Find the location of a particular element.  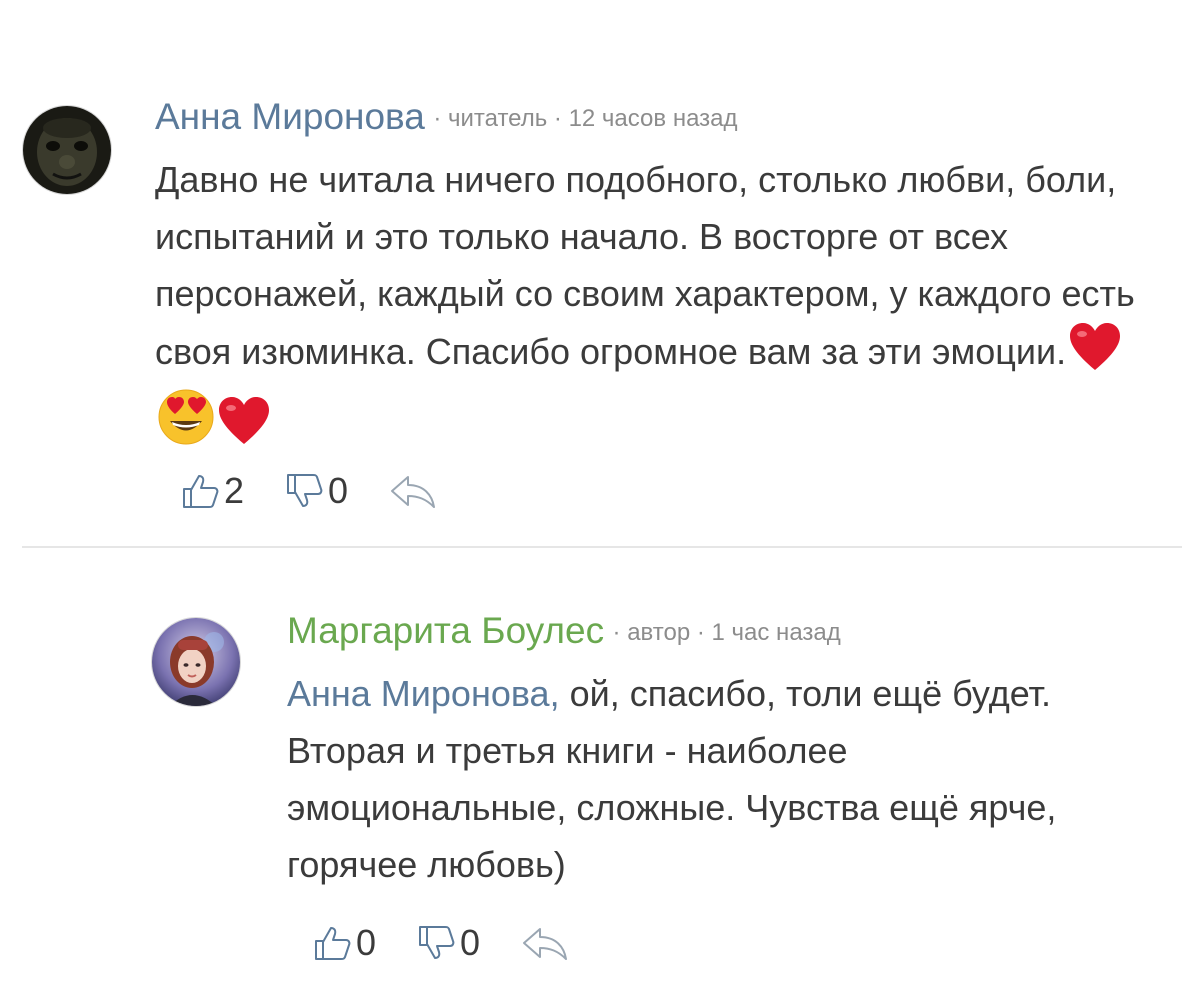

comment-actions: 0 0 is located at coordinates (461, 943).